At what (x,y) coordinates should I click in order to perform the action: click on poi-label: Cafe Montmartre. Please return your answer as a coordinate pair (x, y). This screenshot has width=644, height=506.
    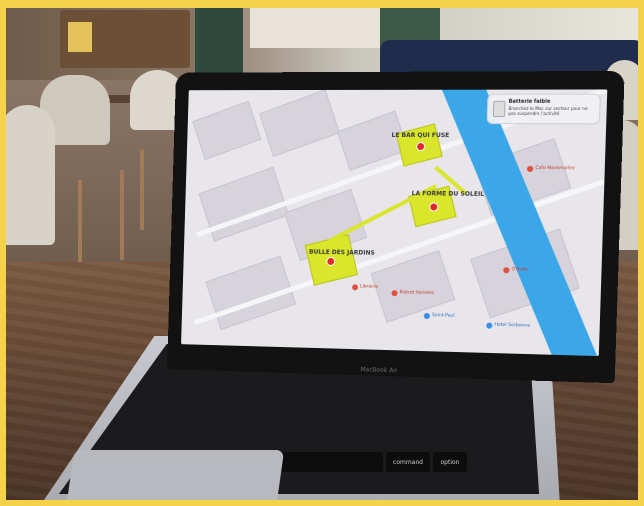
    Looking at the image, I should click on (555, 168).